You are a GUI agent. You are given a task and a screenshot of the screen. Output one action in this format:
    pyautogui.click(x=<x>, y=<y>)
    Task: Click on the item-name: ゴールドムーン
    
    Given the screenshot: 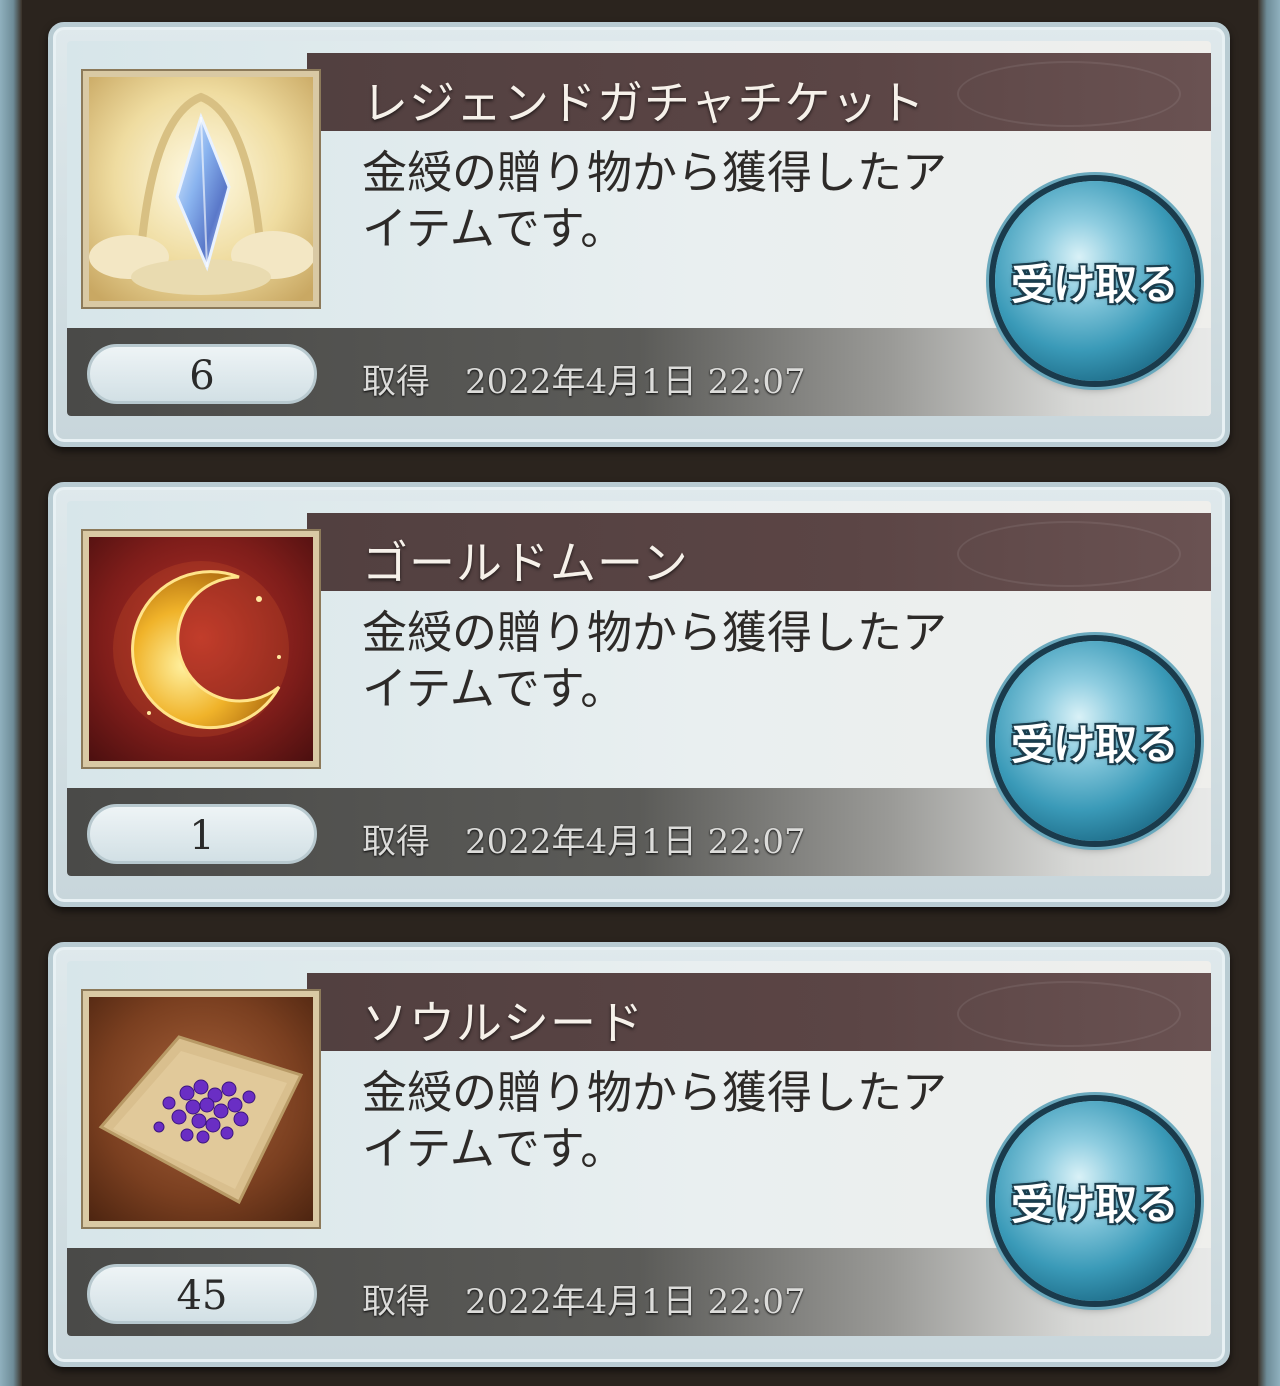 What is the action you would take?
    pyautogui.click(x=525, y=563)
    